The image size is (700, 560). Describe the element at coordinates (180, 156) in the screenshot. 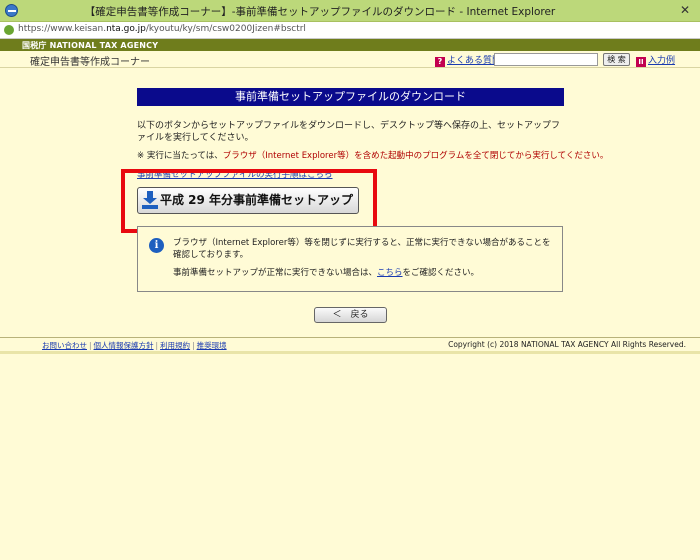

I see `note-prefix: ※ 実行に当たっては、` at that location.